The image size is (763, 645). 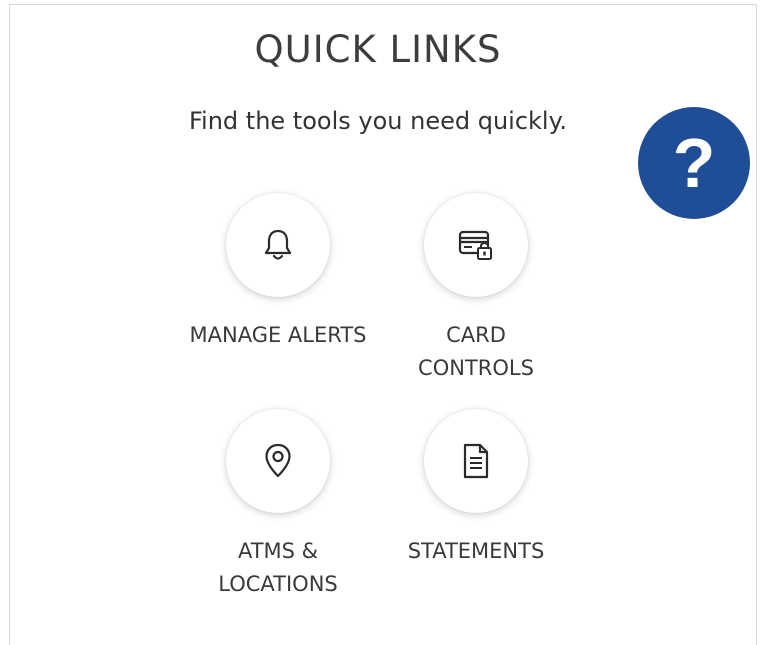 I want to click on location-pin-icon, so click(x=278, y=460).